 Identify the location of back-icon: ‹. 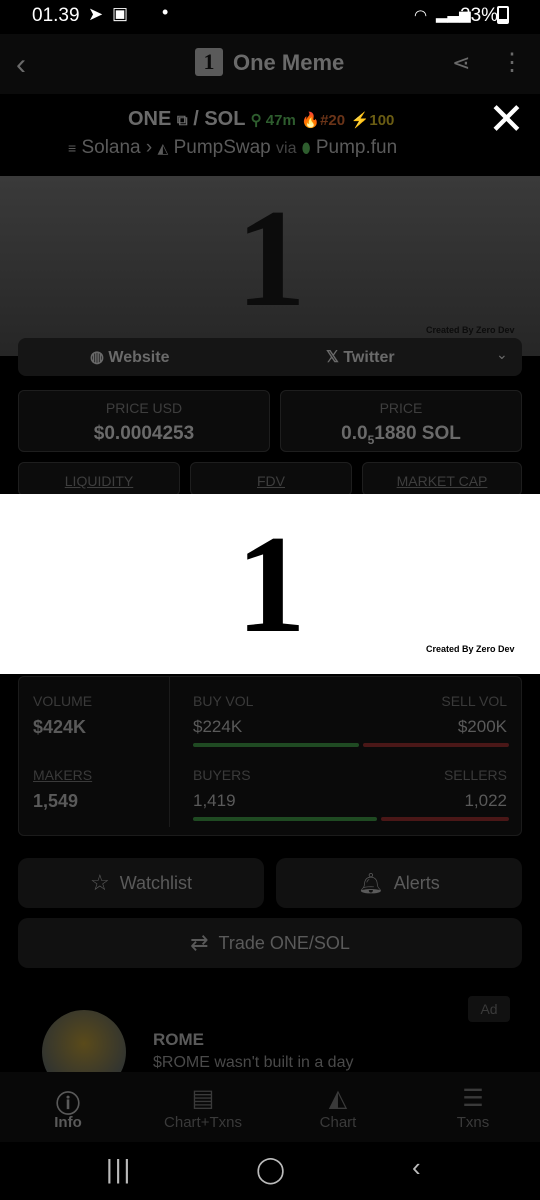
(416, 1167).